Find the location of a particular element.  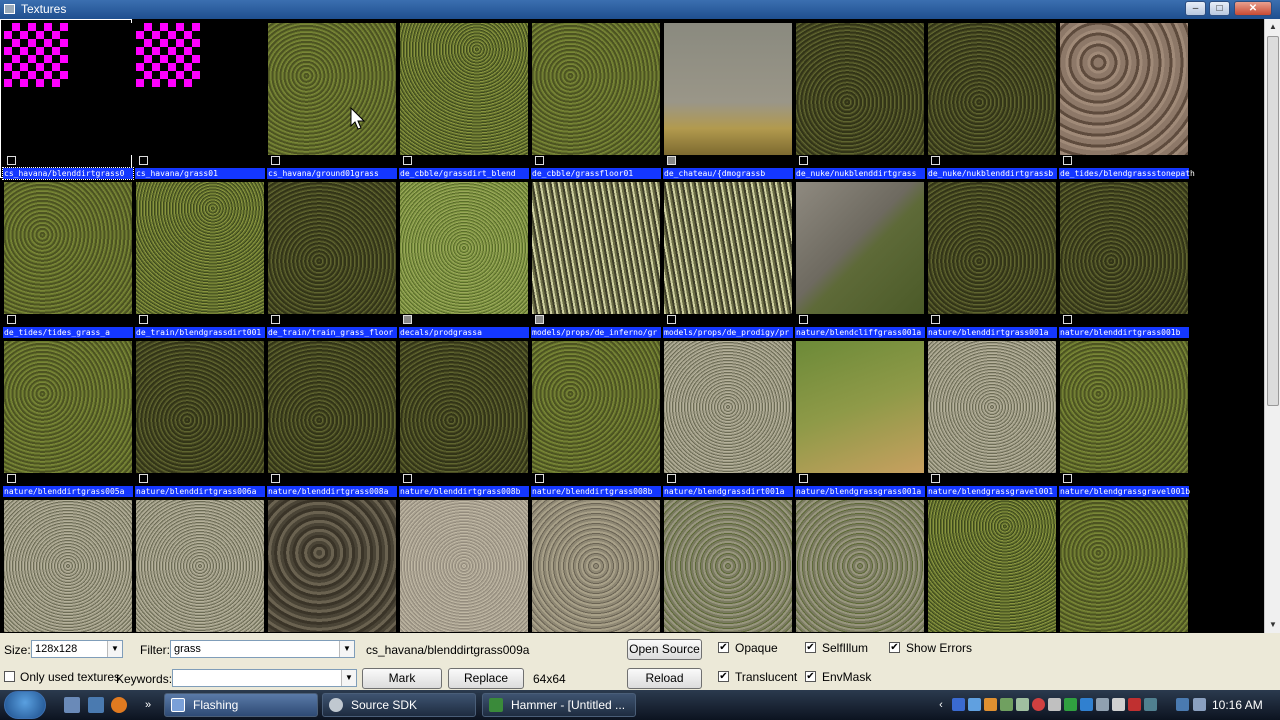

size-select: 128x128 ▼ is located at coordinates (77, 649).